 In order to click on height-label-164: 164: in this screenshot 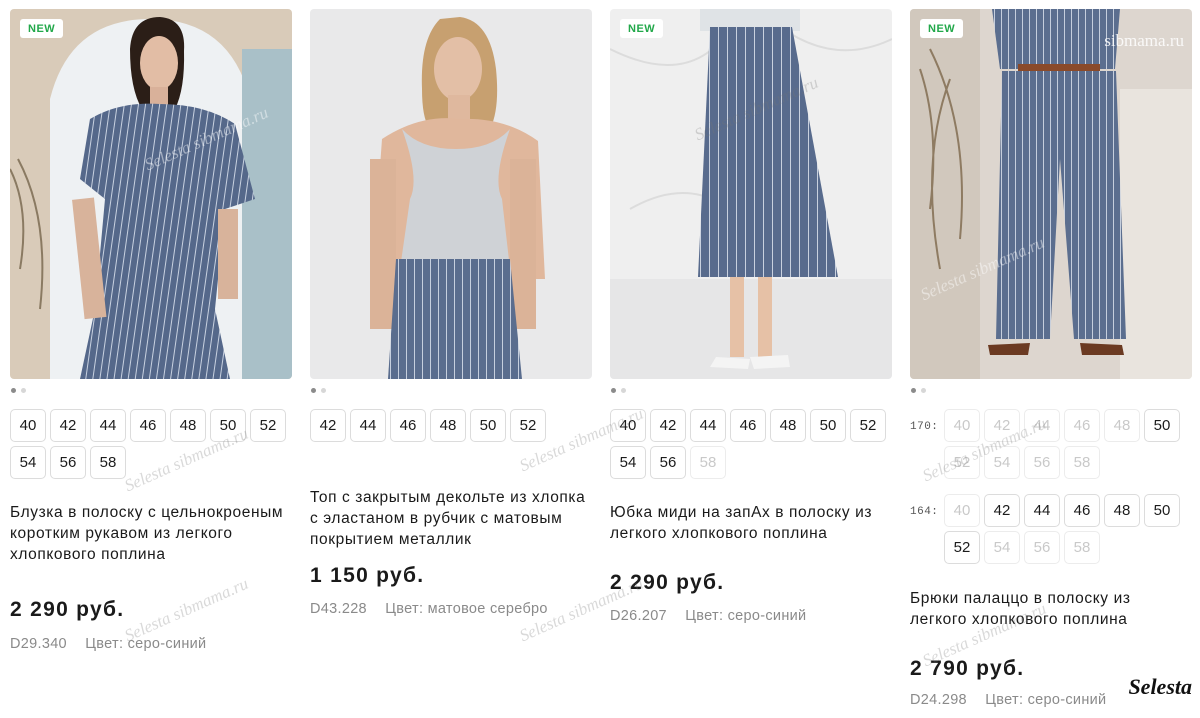, I will do `click(924, 512)`.